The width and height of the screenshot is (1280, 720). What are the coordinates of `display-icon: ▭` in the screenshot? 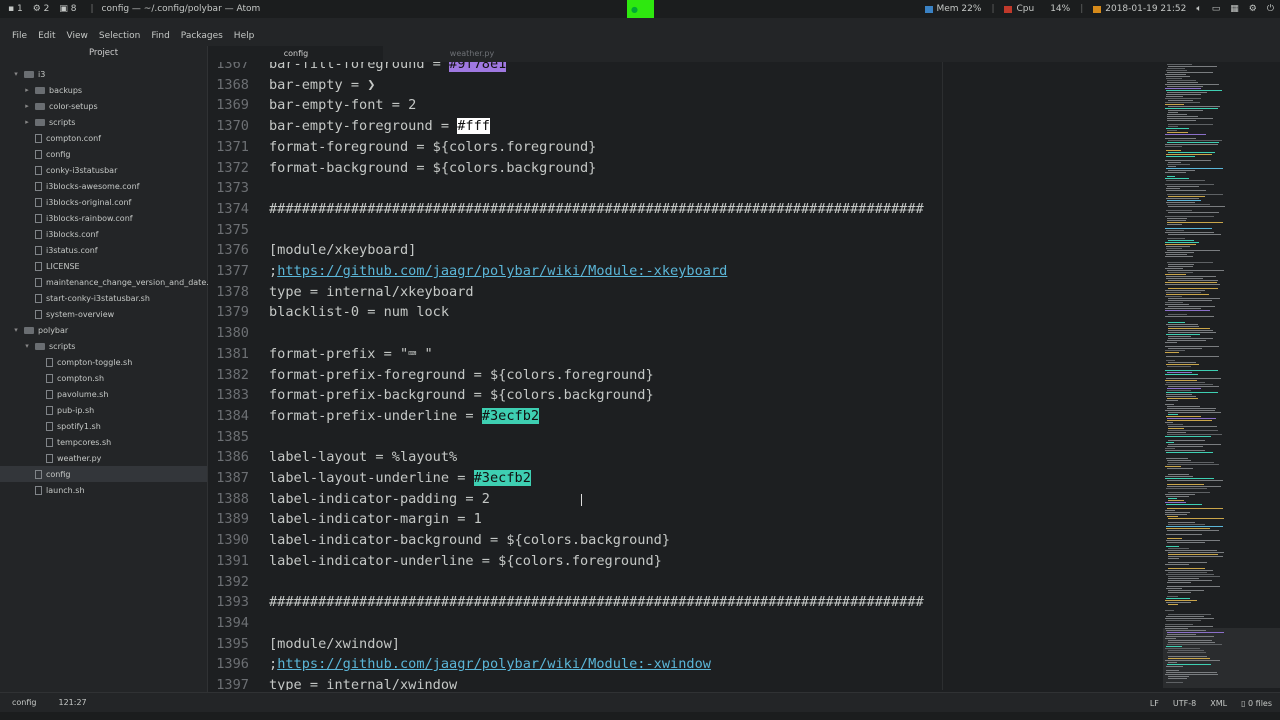 It's located at (1216, 9).